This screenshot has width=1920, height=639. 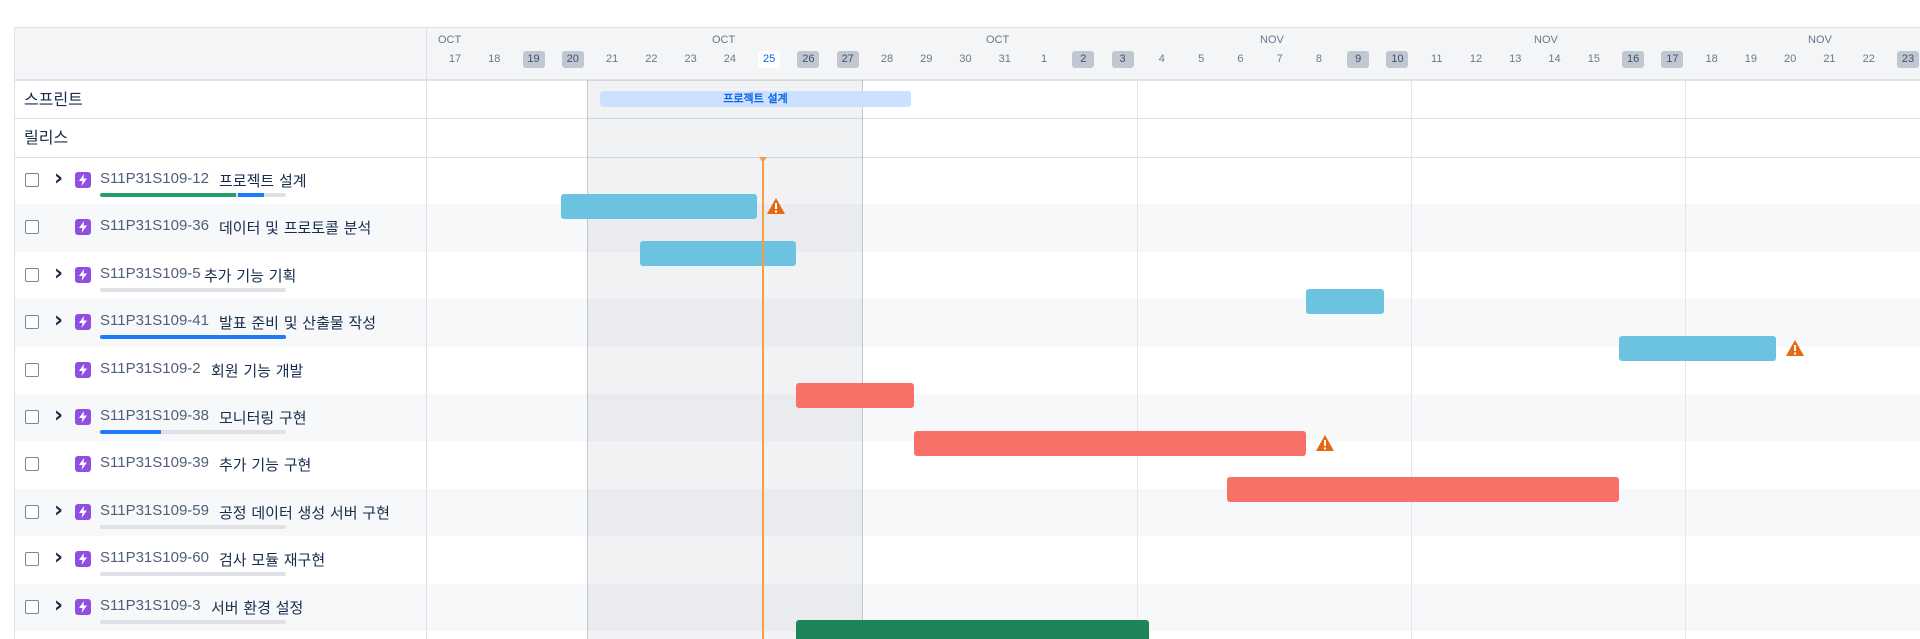 I want to click on issue-title: 검사 모듈 재구현, so click(x=272, y=559).